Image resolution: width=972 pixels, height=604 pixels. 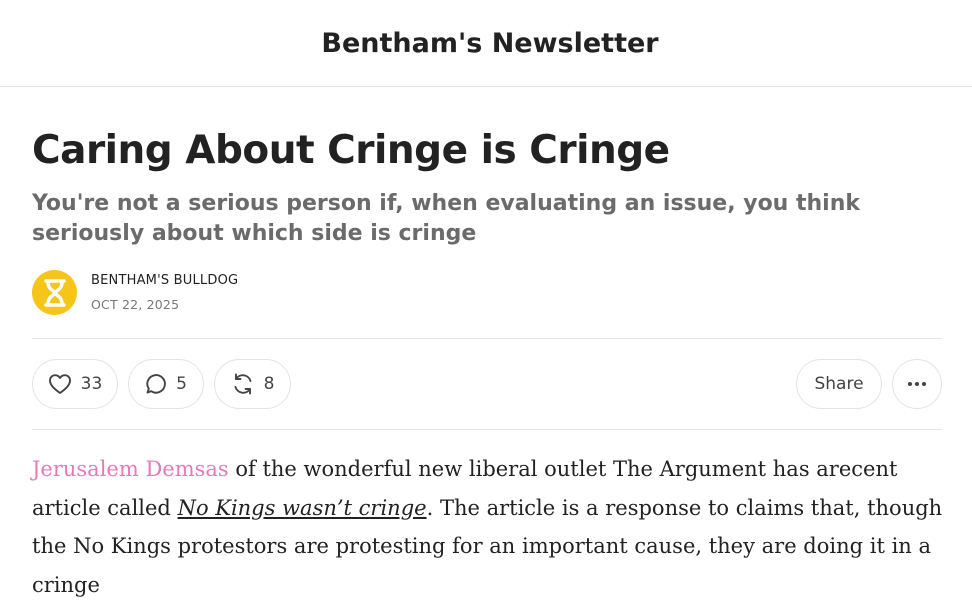 What do you see at coordinates (156, 384) in the screenshot?
I see `comment-icon` at bounding box center [156, 384].